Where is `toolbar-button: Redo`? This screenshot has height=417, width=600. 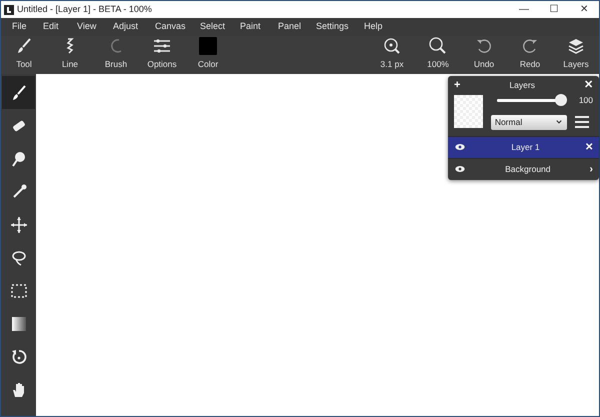 toolbar-button: Redo is located at coordinates (530, 55).